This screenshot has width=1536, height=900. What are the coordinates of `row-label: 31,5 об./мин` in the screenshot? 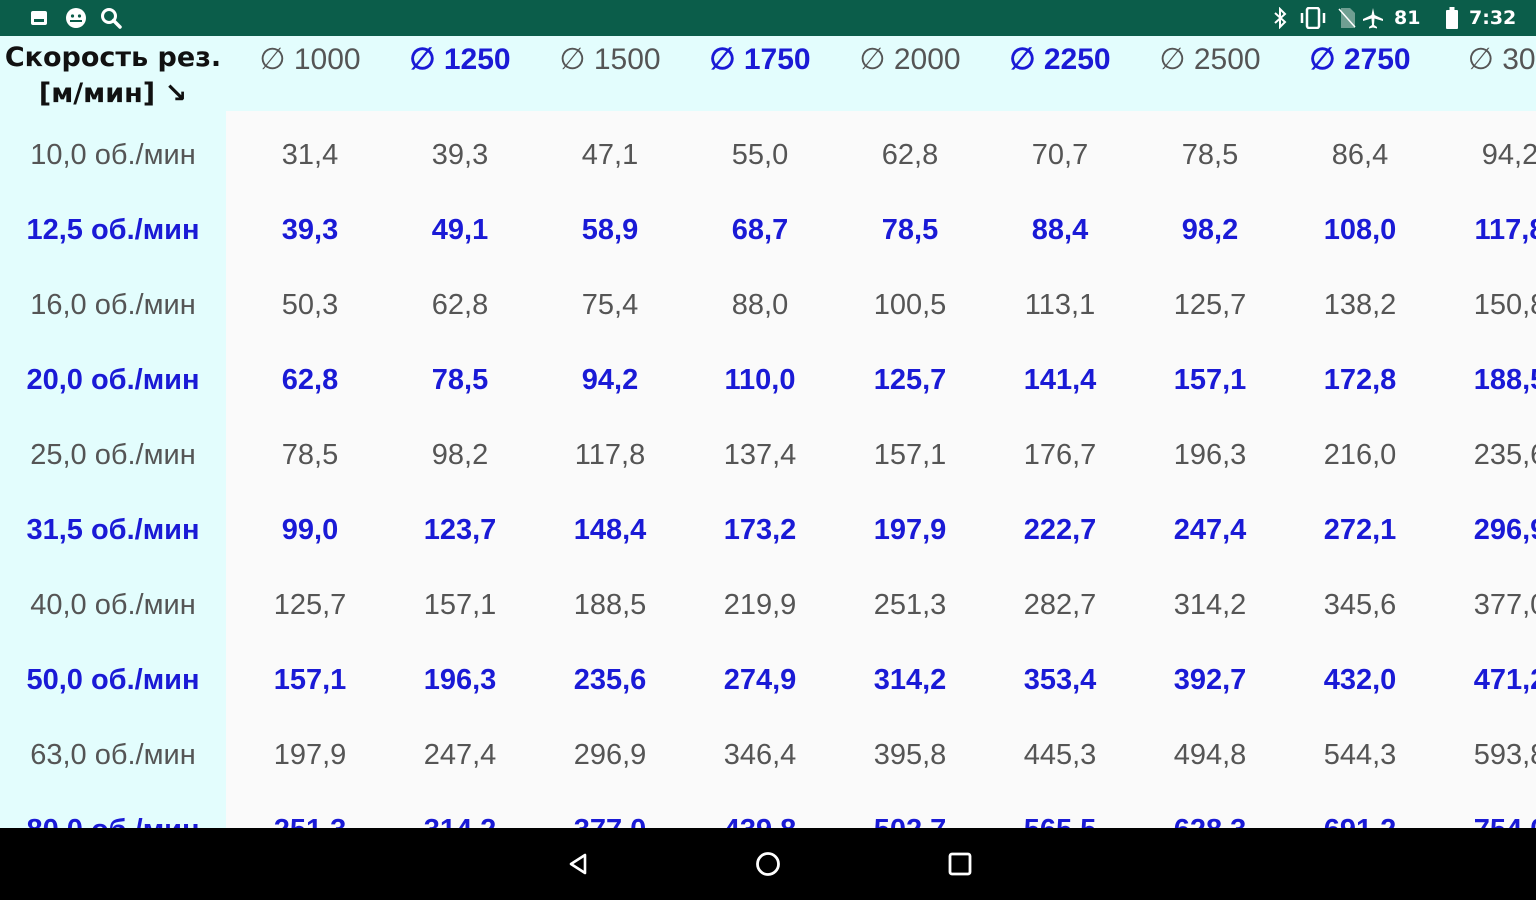 It's located at (113, 530).